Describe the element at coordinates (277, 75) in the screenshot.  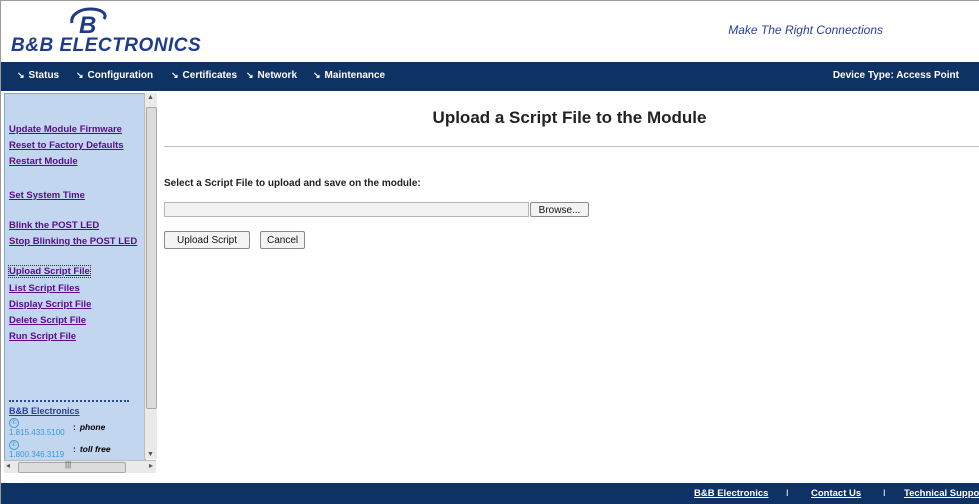
I see `nav-label: Network` at that location.